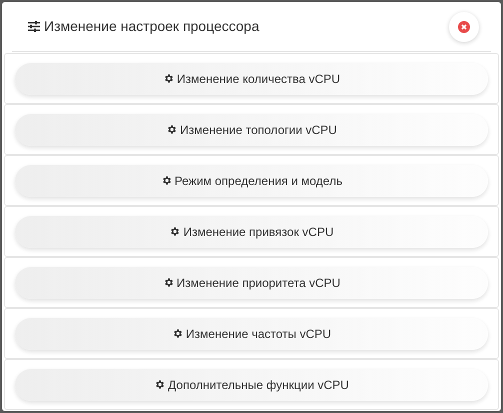 The height and width of the screenshot is (413, 503). I want to click on action-button: Изменение частоты vCPU, so click(251, 334).